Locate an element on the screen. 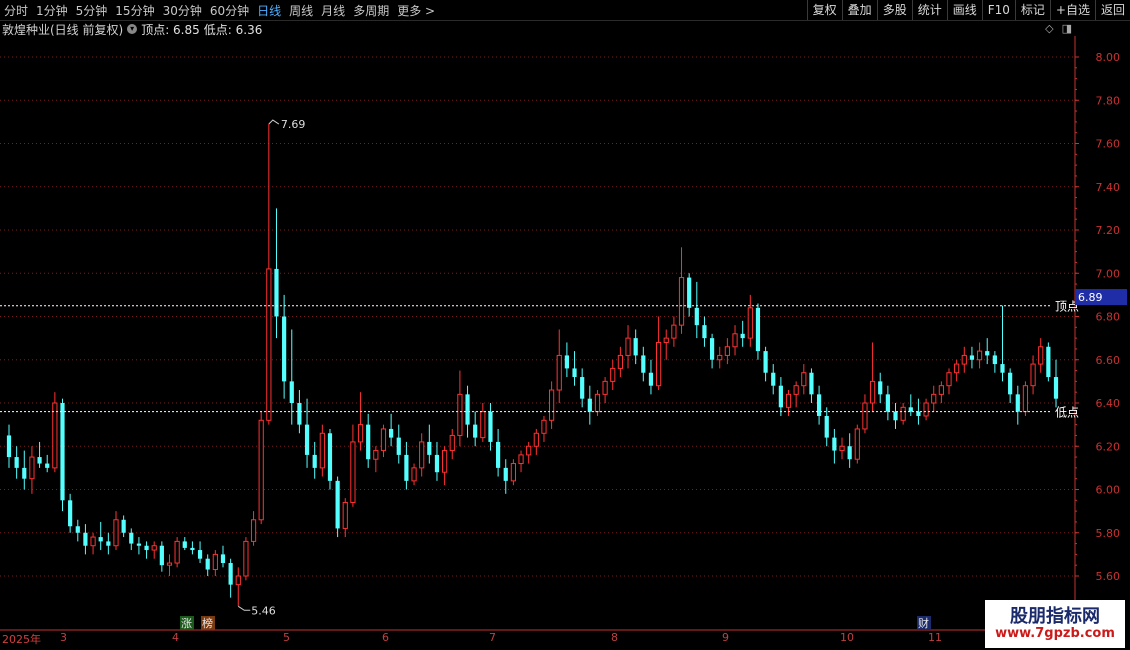 This screenshot has width=1130, height=650. tool-button-2: 多股 is located at coordinates (894, 10).